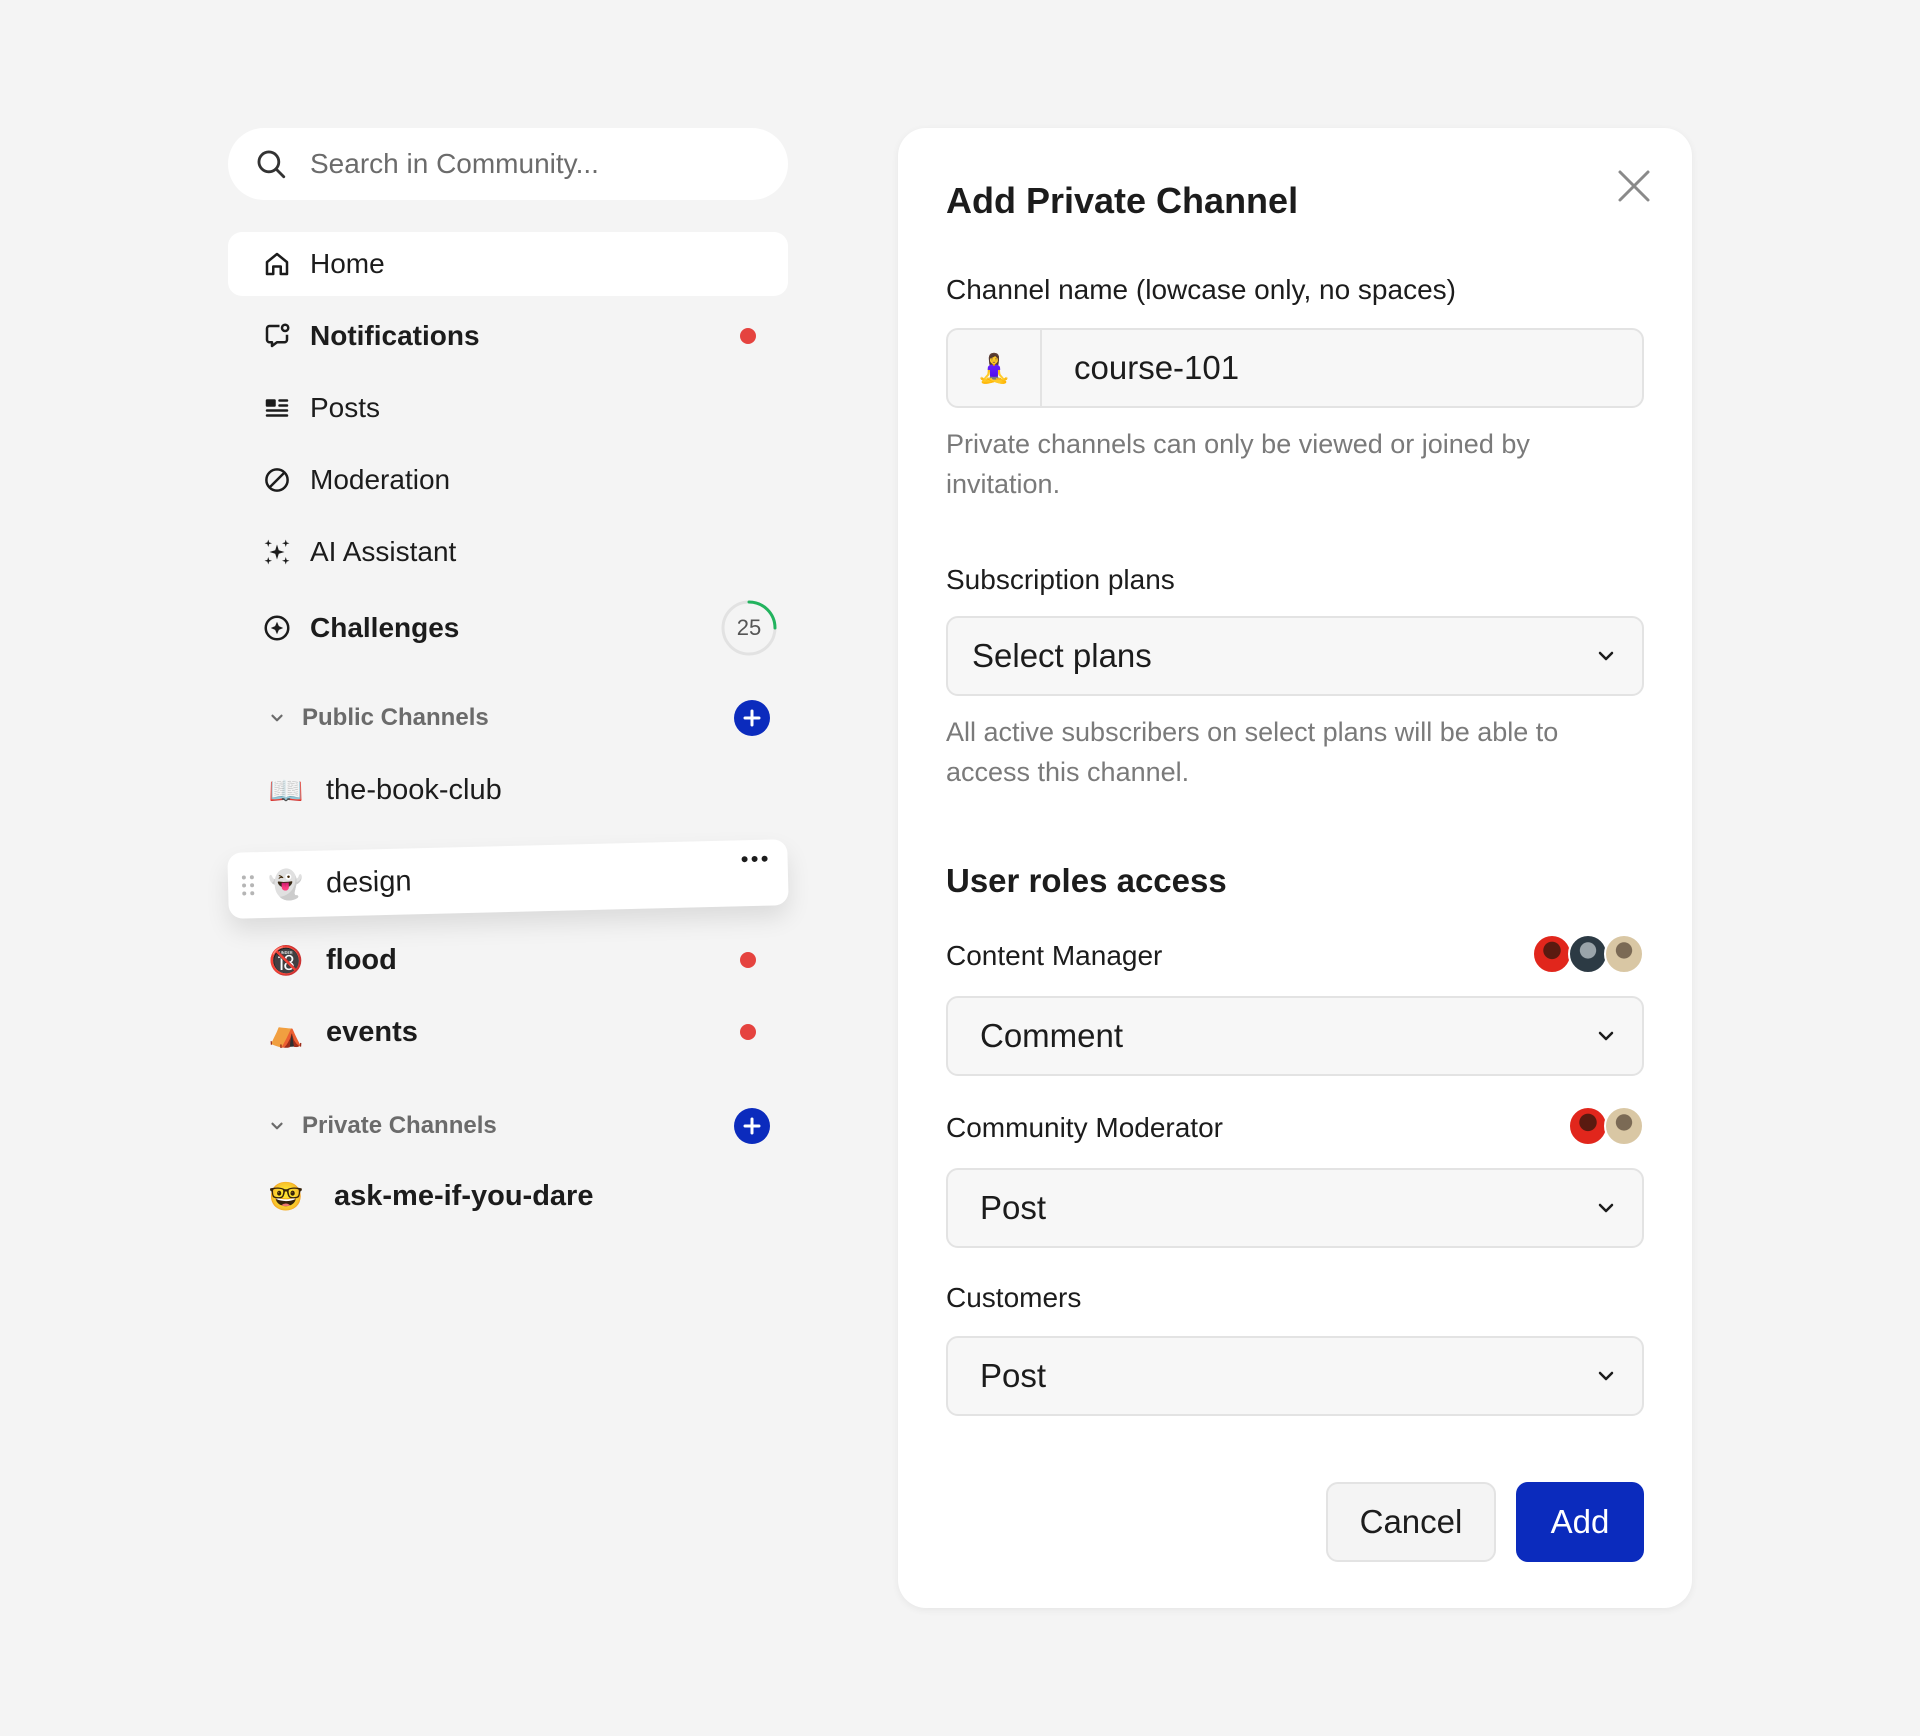 This screenshot has height=1736, width=1920. I want to click on no-under-18-icon: 🔞, so click(286, 960).